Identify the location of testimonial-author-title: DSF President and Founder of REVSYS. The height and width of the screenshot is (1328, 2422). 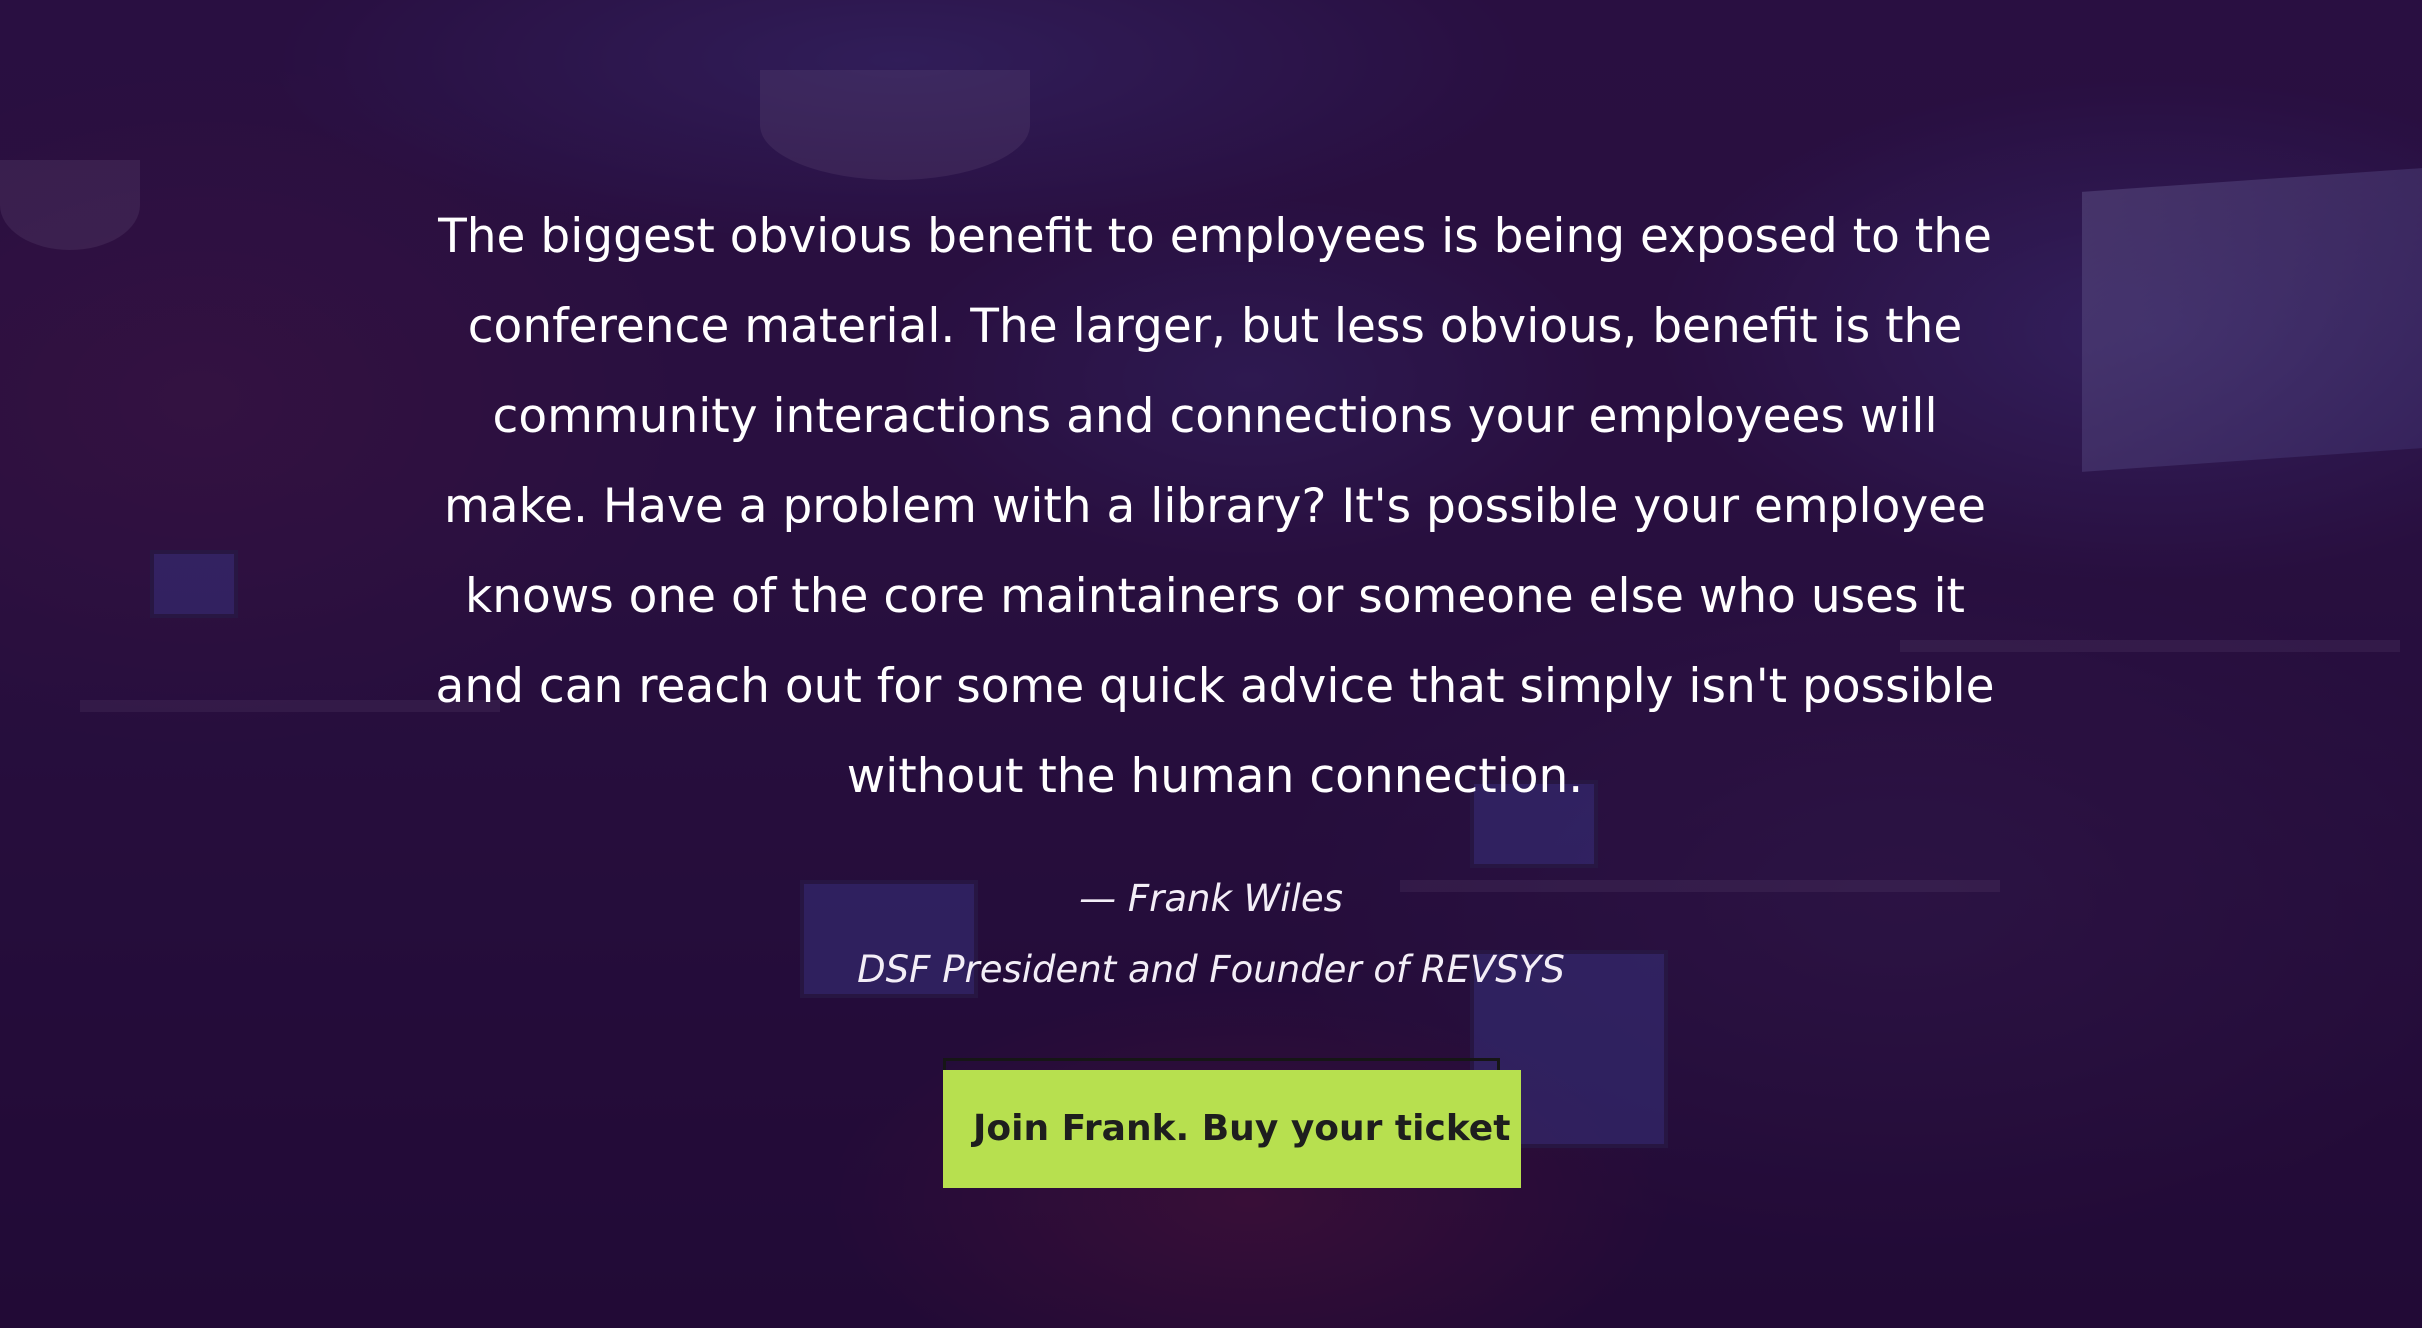
(1211, 969).